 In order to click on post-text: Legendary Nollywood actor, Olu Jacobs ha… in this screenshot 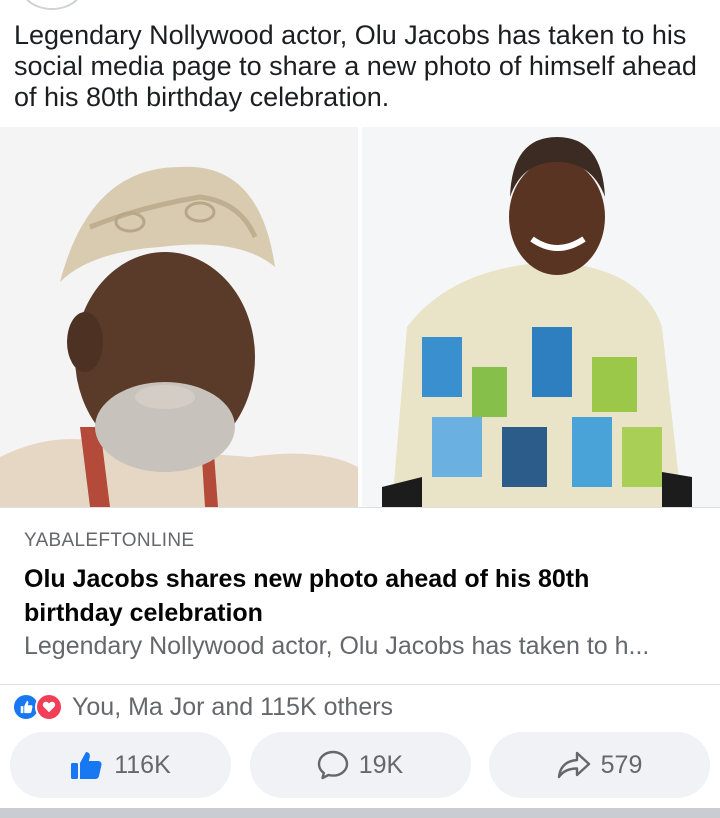, I will do `click(355, 66)`.